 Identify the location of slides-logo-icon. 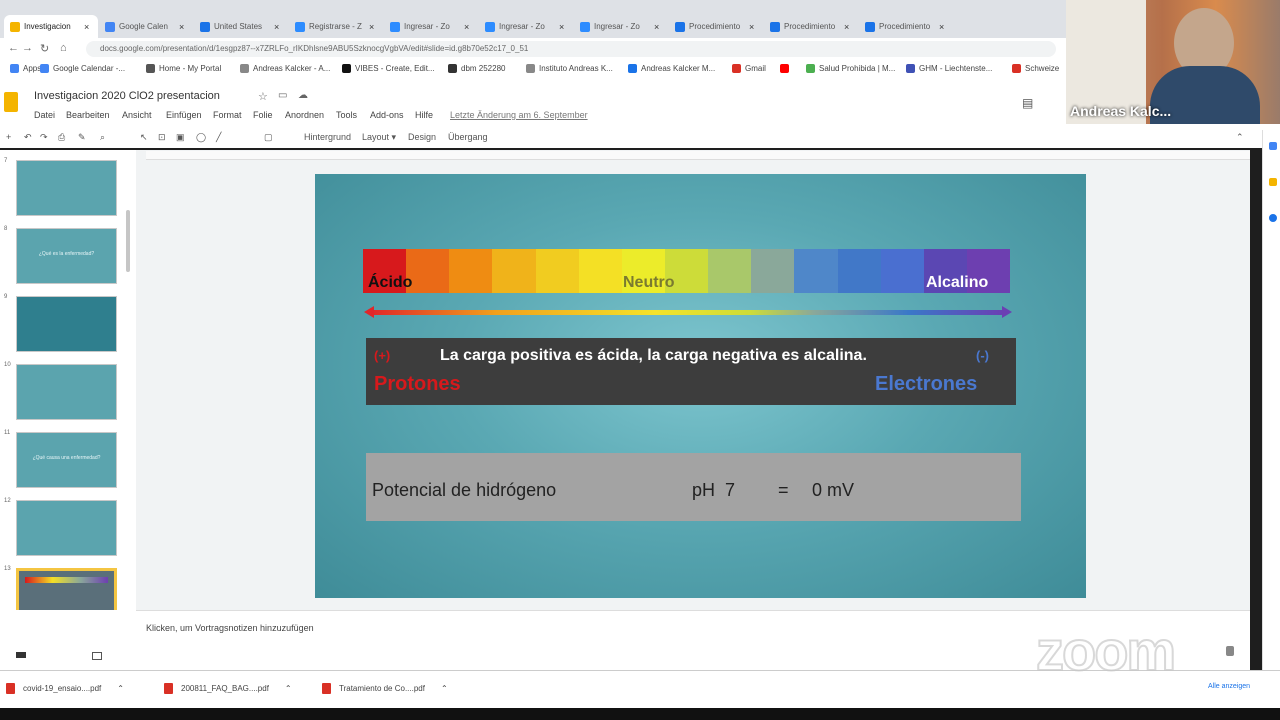
(11, 102).